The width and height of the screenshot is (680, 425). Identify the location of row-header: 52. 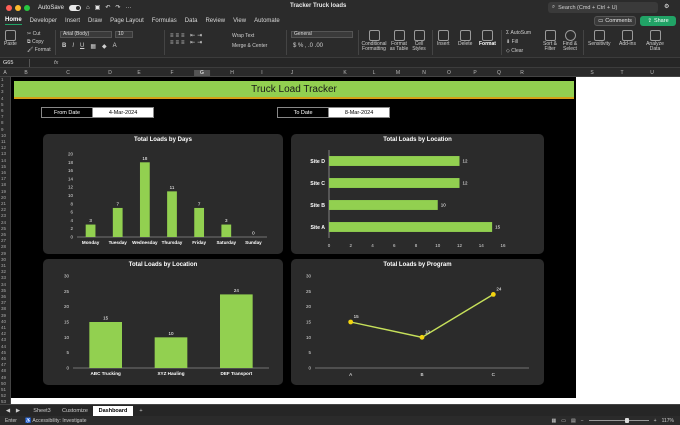
(3, 395).